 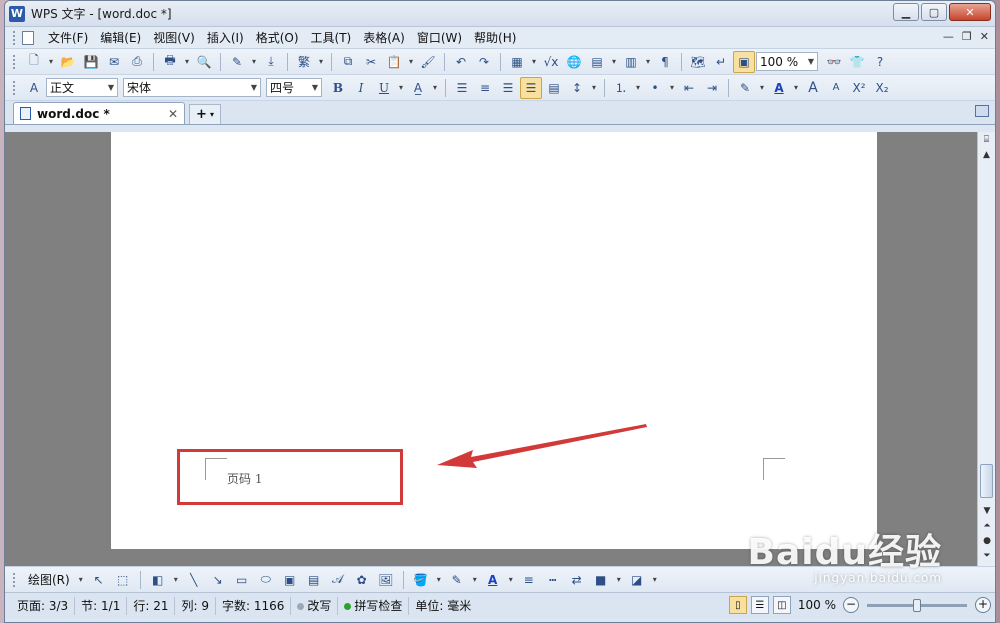 I want to click on font-color-icon: A, so click(x=779, y=88).